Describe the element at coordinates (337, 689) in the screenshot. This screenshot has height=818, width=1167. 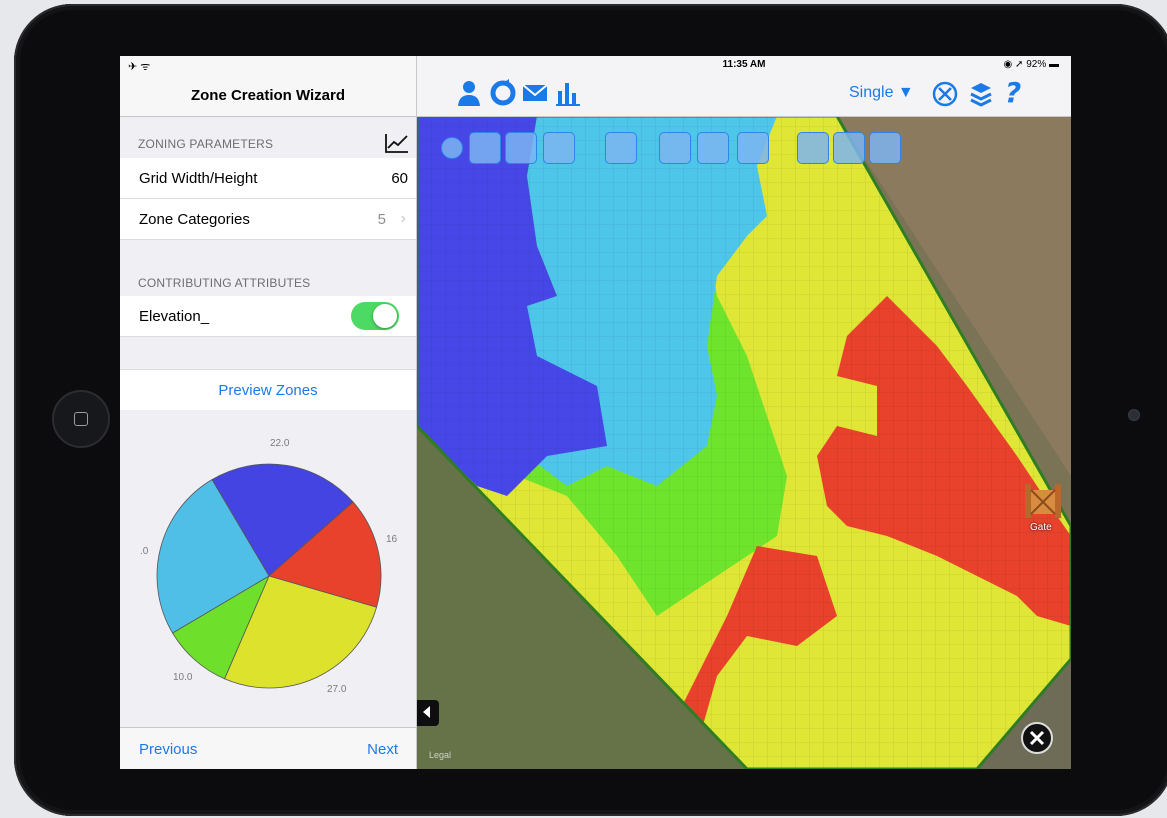
I see `pie-label-bottom-right: 27.0` at that location.